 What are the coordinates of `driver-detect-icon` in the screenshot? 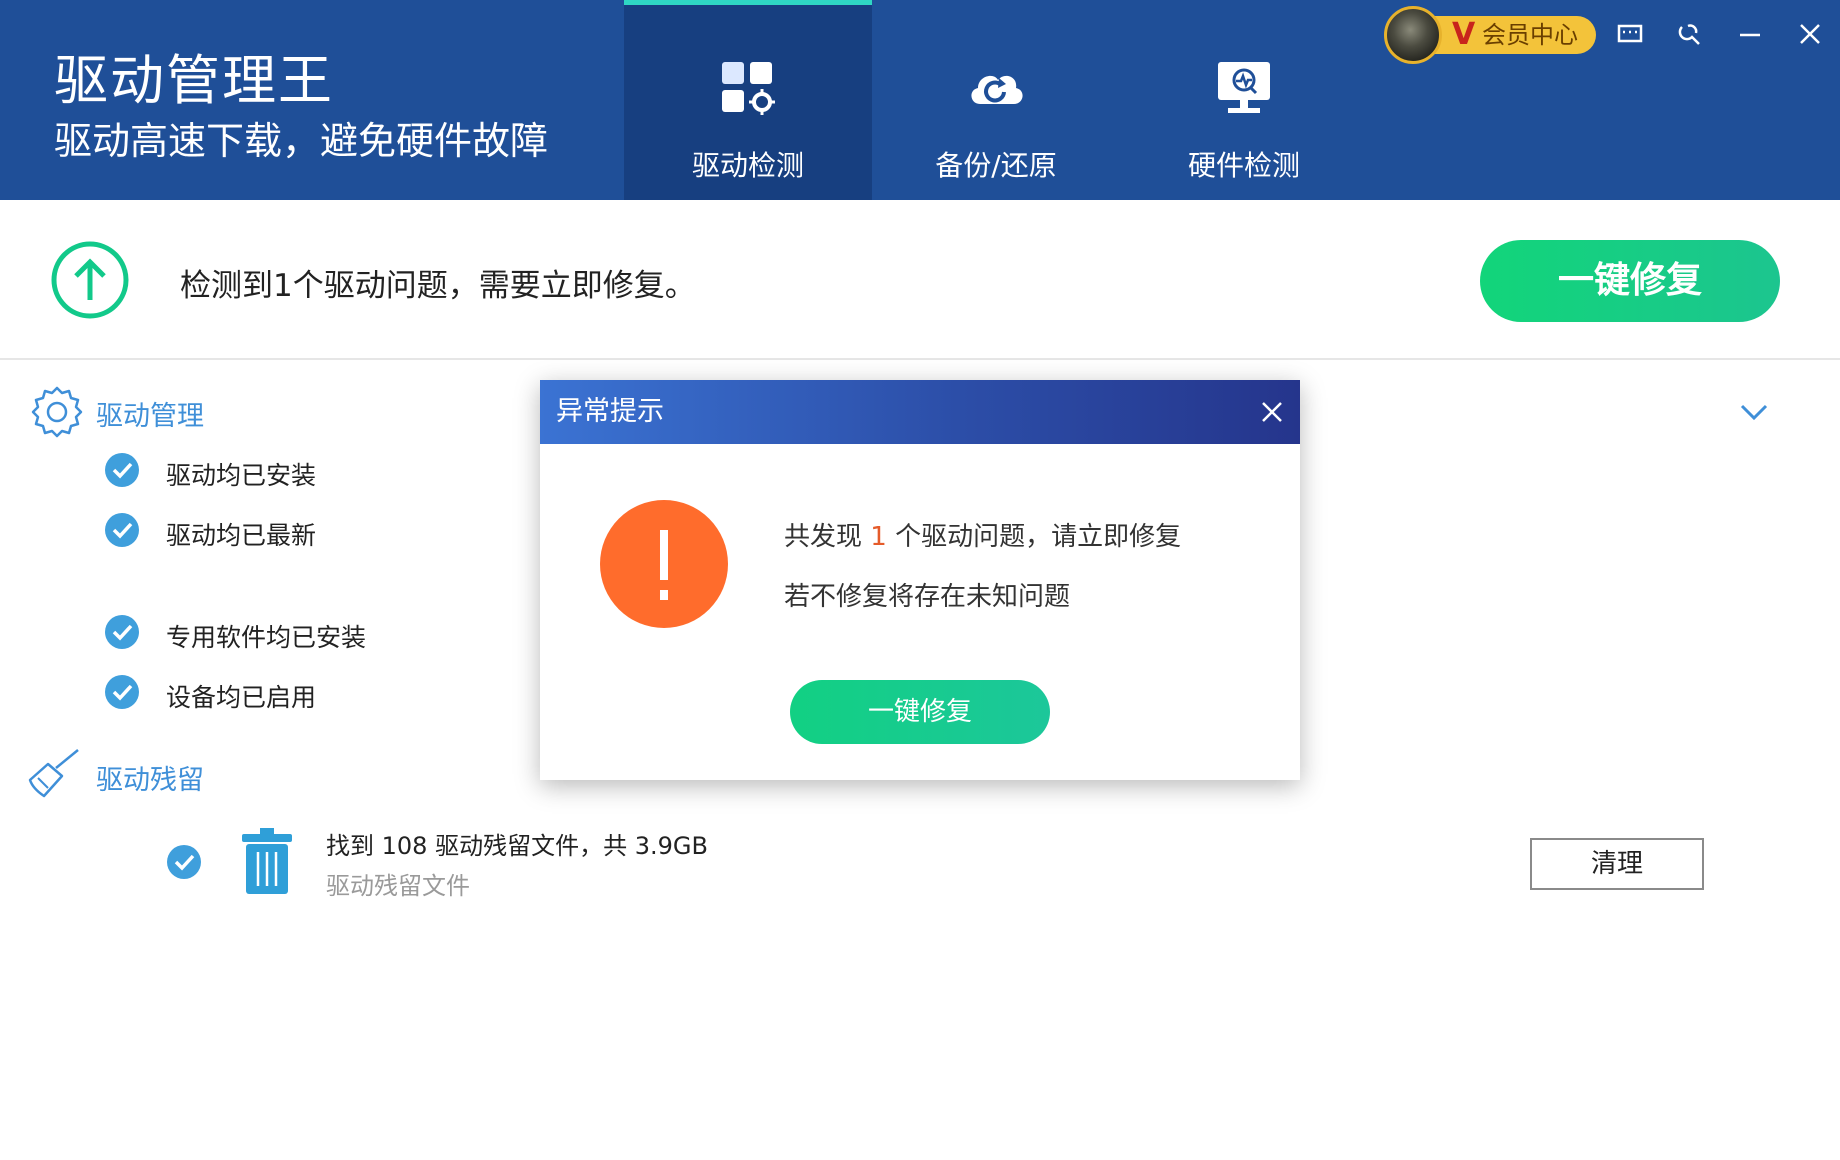 It's located at (748, 88).